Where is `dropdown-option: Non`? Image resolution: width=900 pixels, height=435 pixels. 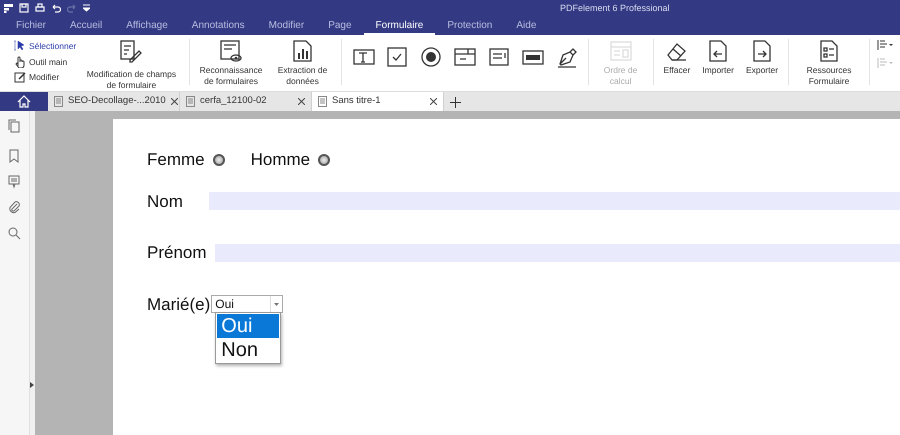
dropdown-option: Non is located at coordinates (248, 350).